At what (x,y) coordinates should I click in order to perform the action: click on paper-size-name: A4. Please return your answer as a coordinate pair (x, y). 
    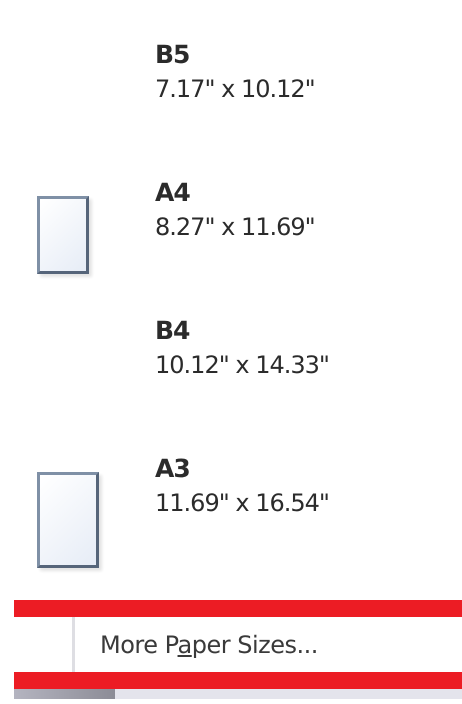
    Looking at the image, I should click on (172, 192).